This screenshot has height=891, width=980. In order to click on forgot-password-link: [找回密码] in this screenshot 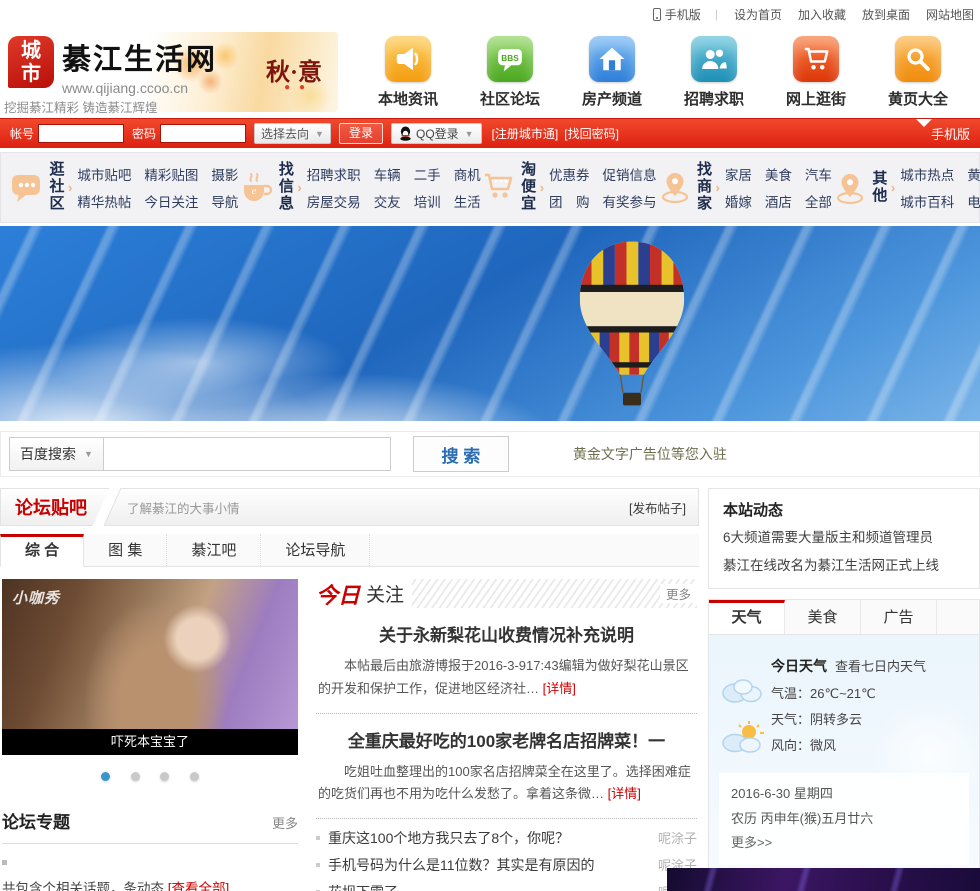, I will do `click(591, 133)`.